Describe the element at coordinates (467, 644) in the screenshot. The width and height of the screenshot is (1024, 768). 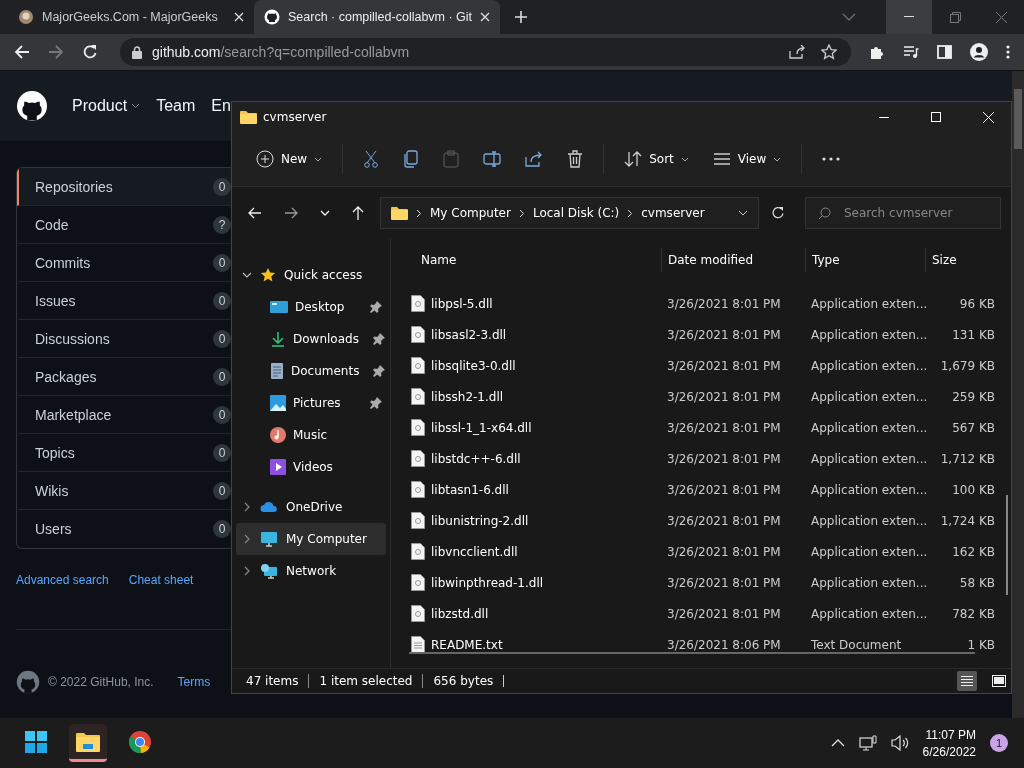
I see `file-name: README.txt` at that location.